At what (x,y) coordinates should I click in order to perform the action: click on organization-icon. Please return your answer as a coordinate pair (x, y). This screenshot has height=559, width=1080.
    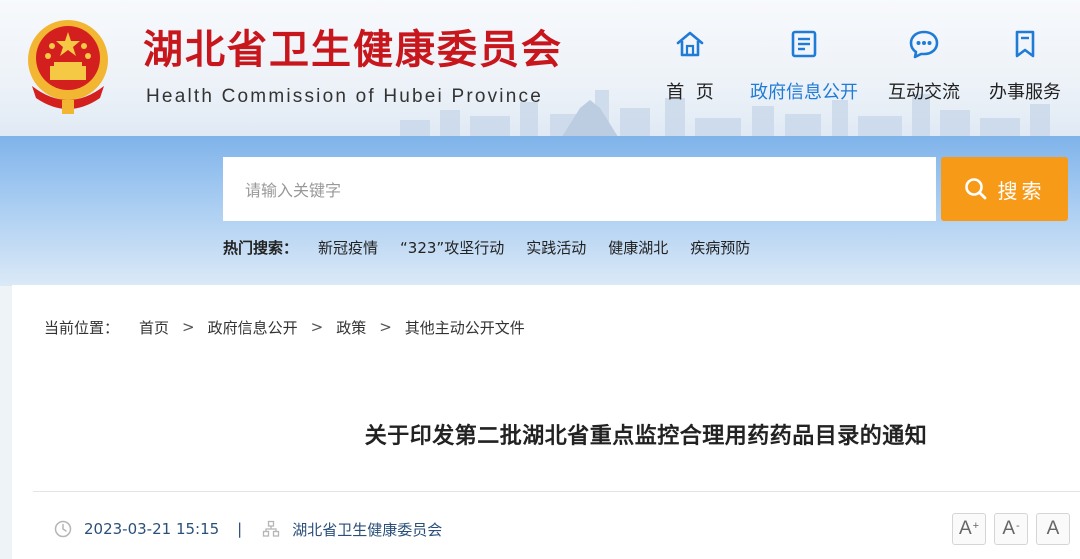
    Looking at the image, I should click on (271, 528).